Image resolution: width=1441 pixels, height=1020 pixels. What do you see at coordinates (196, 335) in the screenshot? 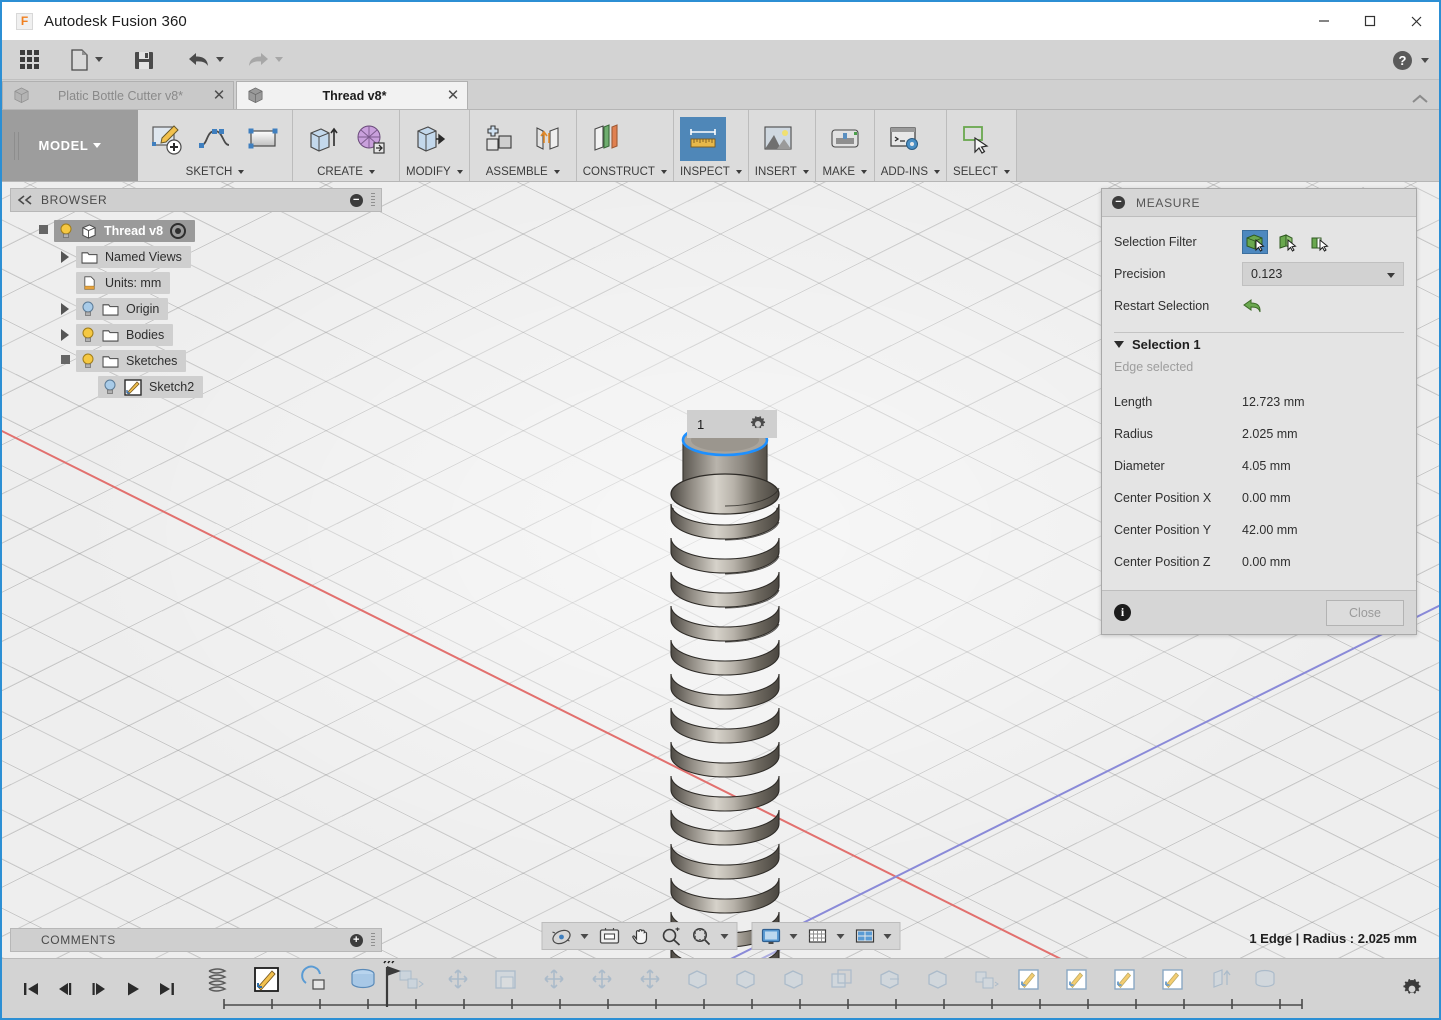
I see `tree-item-bodies: Bodies` at bounding box center [196, 335].